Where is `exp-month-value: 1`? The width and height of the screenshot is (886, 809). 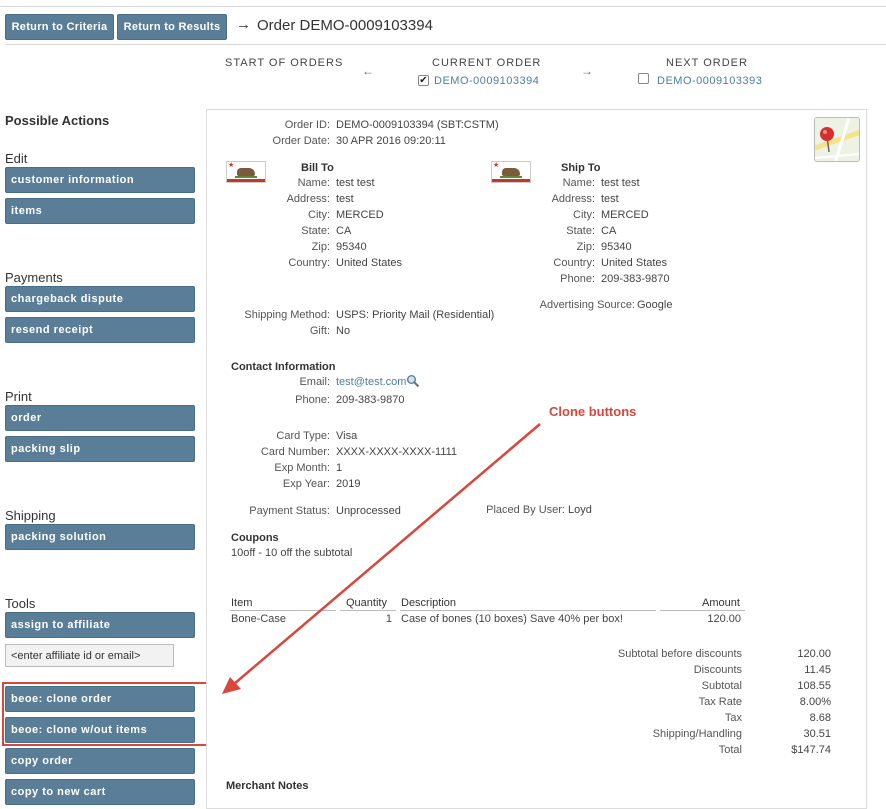 exp-month-value: 1 is located at coordinates (339, 468).